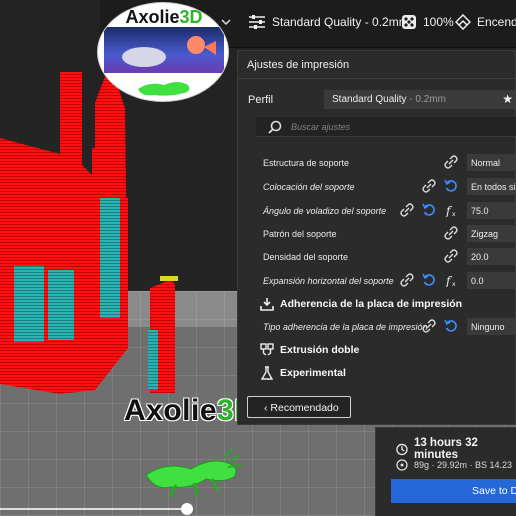  What do you see at coordinates (491, 256) in the screenshot?
I see `setting-value-support-density: 20.0` at bounding box center [491, 256].